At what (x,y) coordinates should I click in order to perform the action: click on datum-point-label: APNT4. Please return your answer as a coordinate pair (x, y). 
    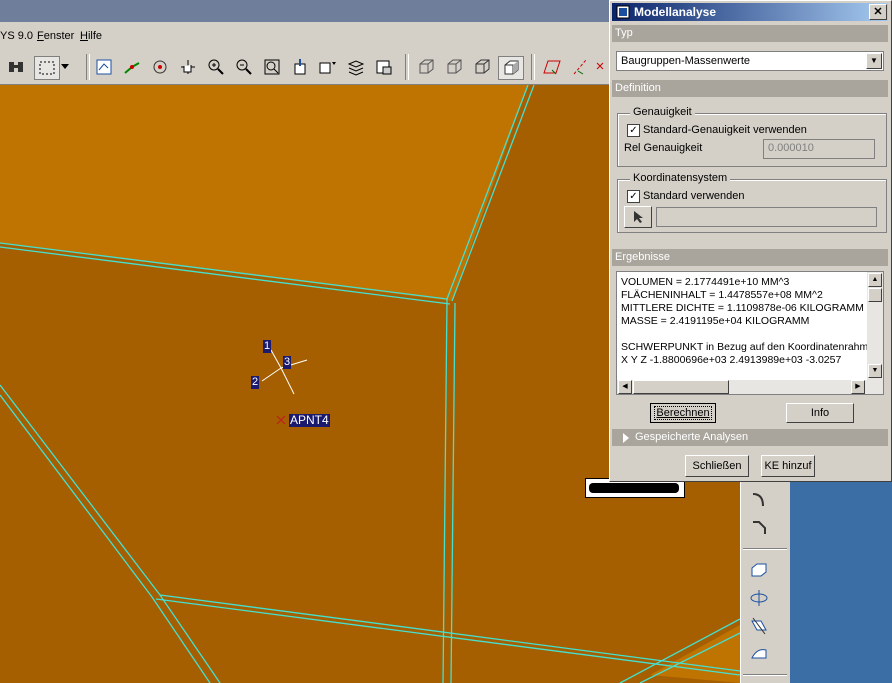
    Looking at the image, I should click on (309, 420).